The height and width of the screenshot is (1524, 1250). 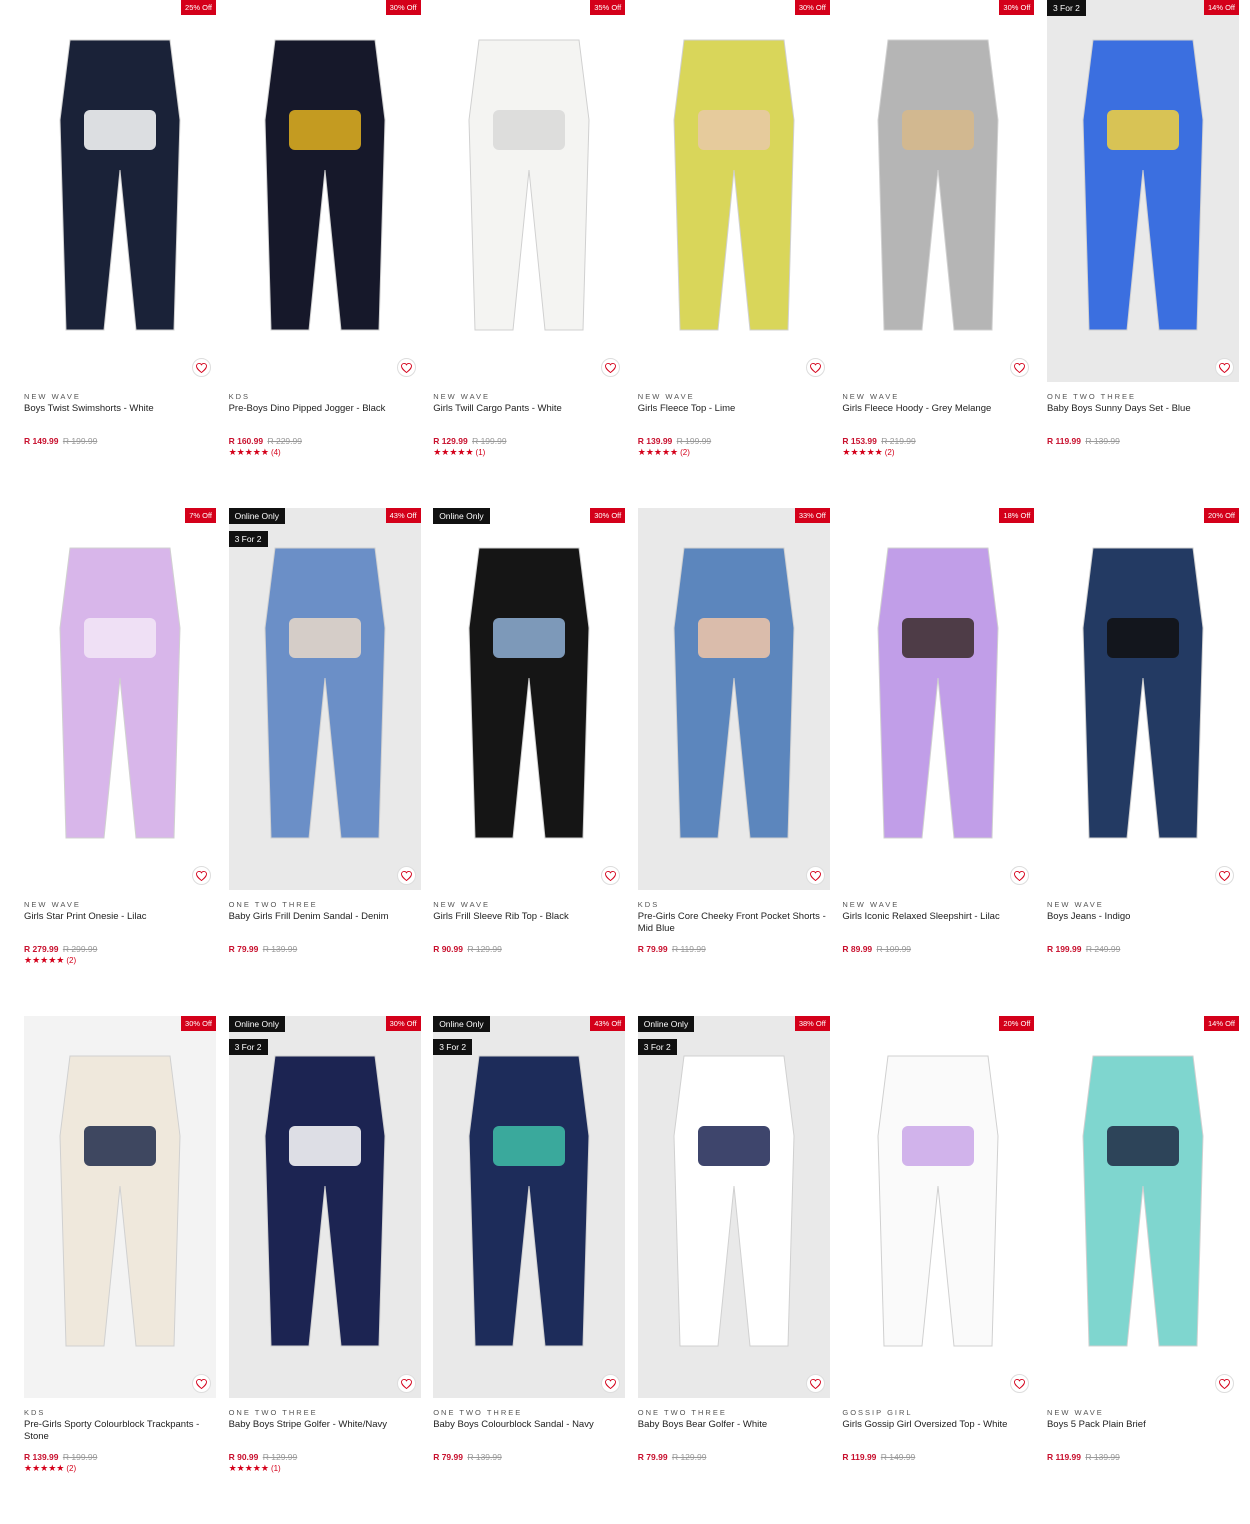 What do you see at coordinates (120, 923) in the screenshot?
I see `product-name: Girls Star Print Onesie - Lilac` at bounding box center [120, 923].